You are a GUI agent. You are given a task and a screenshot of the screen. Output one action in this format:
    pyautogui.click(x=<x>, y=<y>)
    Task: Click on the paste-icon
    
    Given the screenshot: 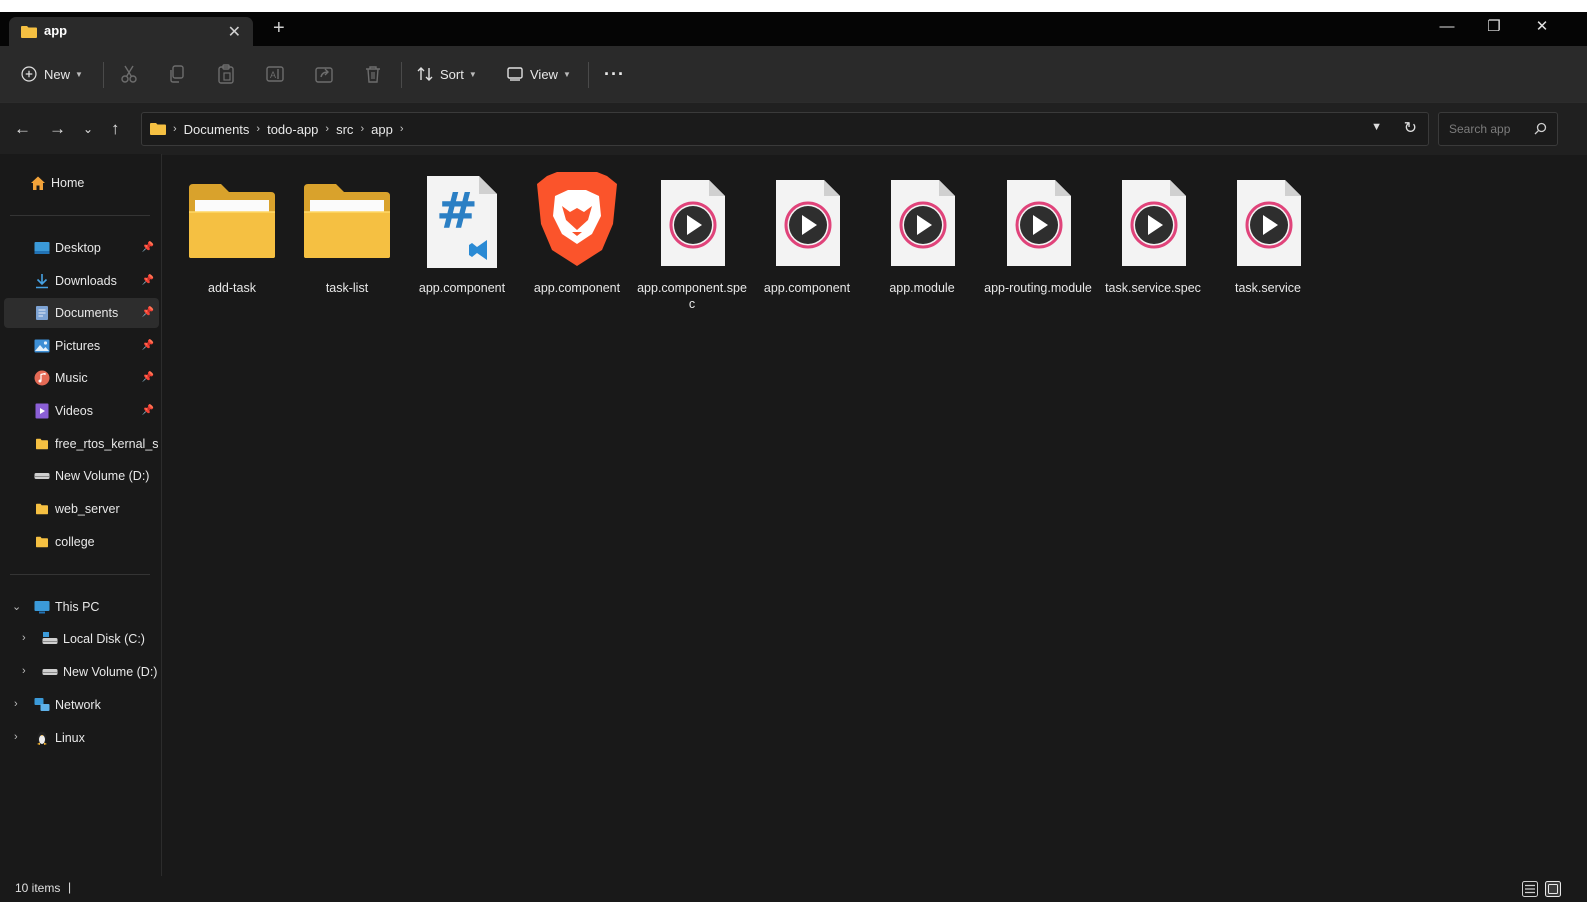 What is the action you would take?
    pyautogui.click(x=226, y=74)
    